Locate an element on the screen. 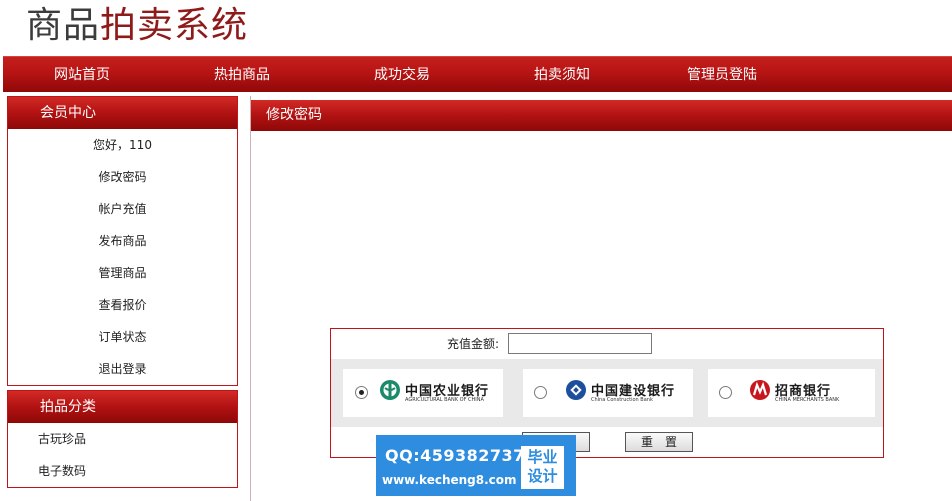  ccb-logo: 中国建设银行 China Construction Bank is located at coordinates (627, 393).